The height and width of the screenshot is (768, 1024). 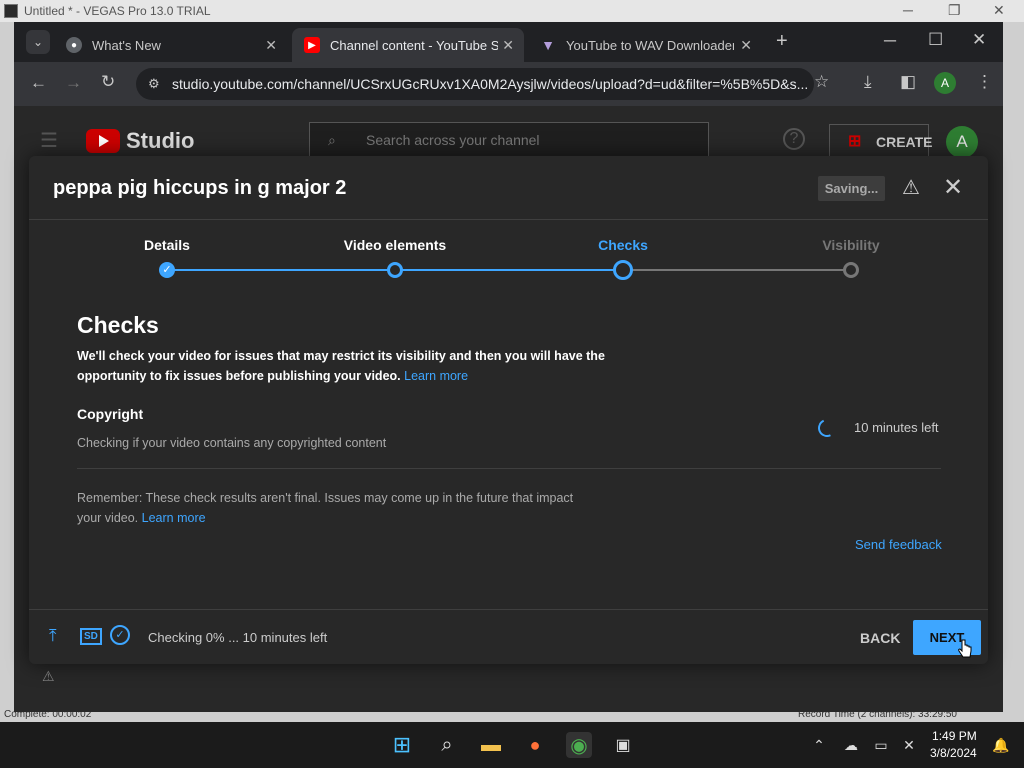 What do you see at coordinates (623, 745) in the screenshot?
I see `vegas-taskbar-icon: ▣` at bounding box center [623, 745].